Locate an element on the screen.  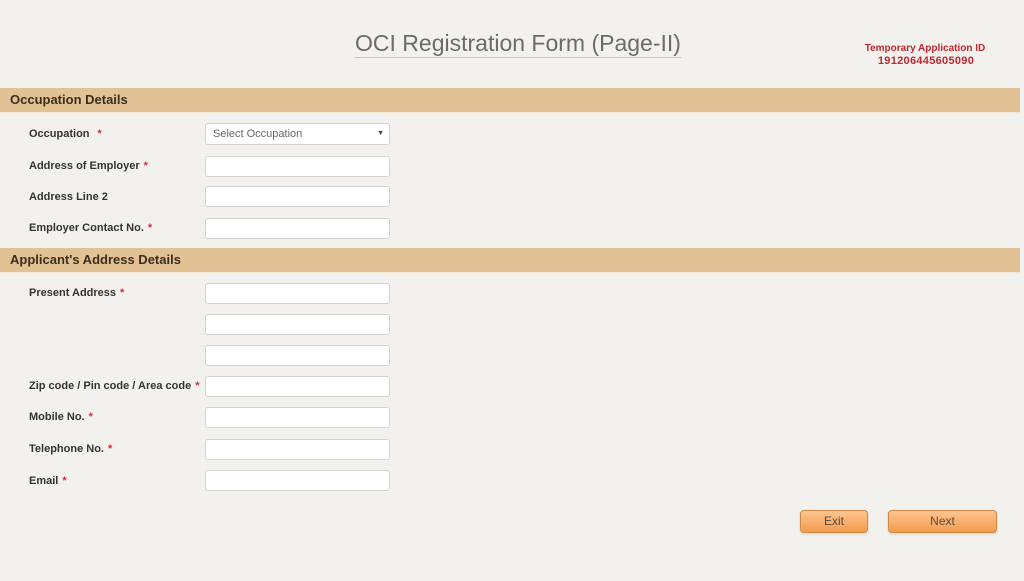
telephone-input is located at coordinates (297, 449).